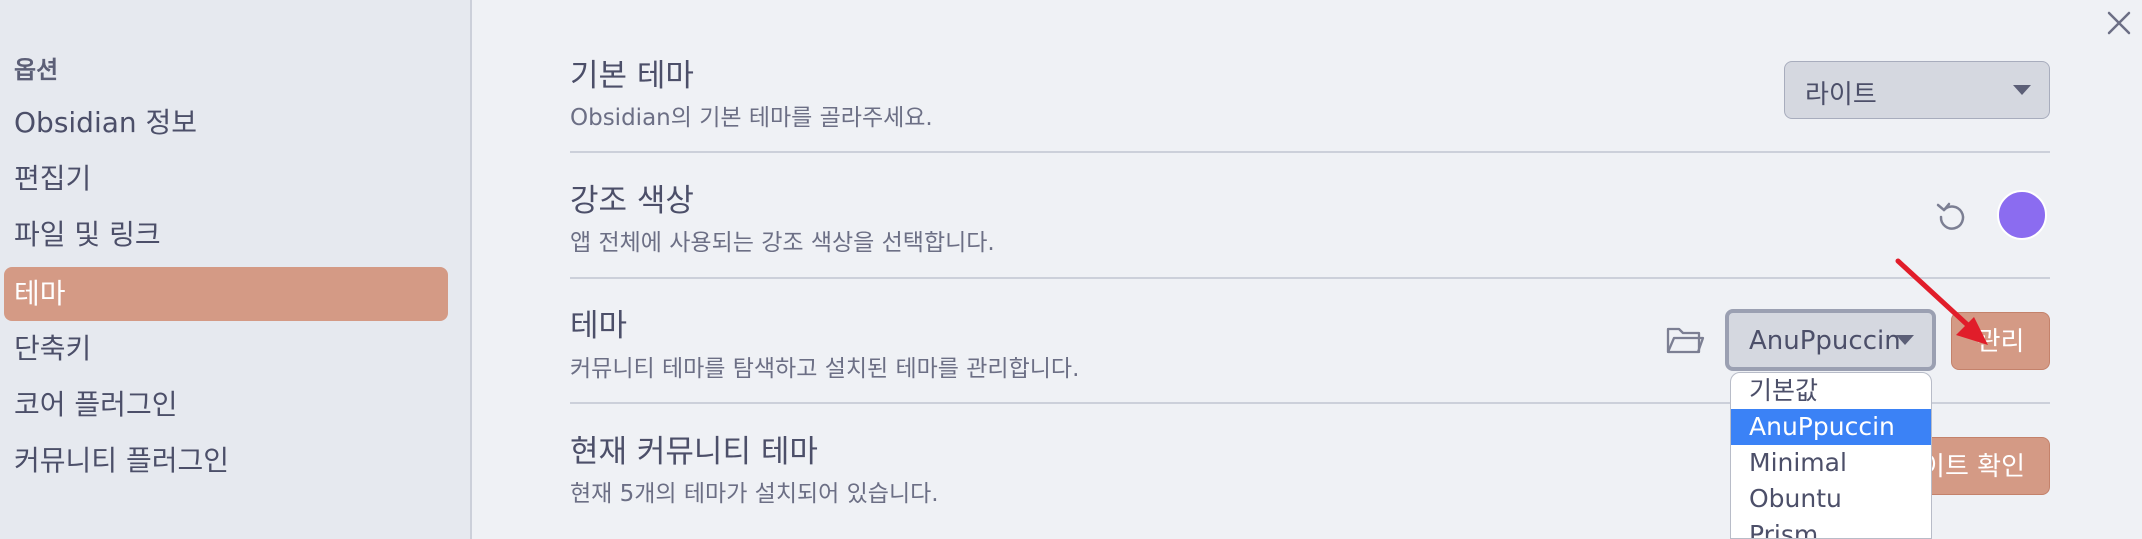  What do you see at coordinates (1952, 216) in the screenshot?
I see `reset-icon` at bounding box center [1952, 216].